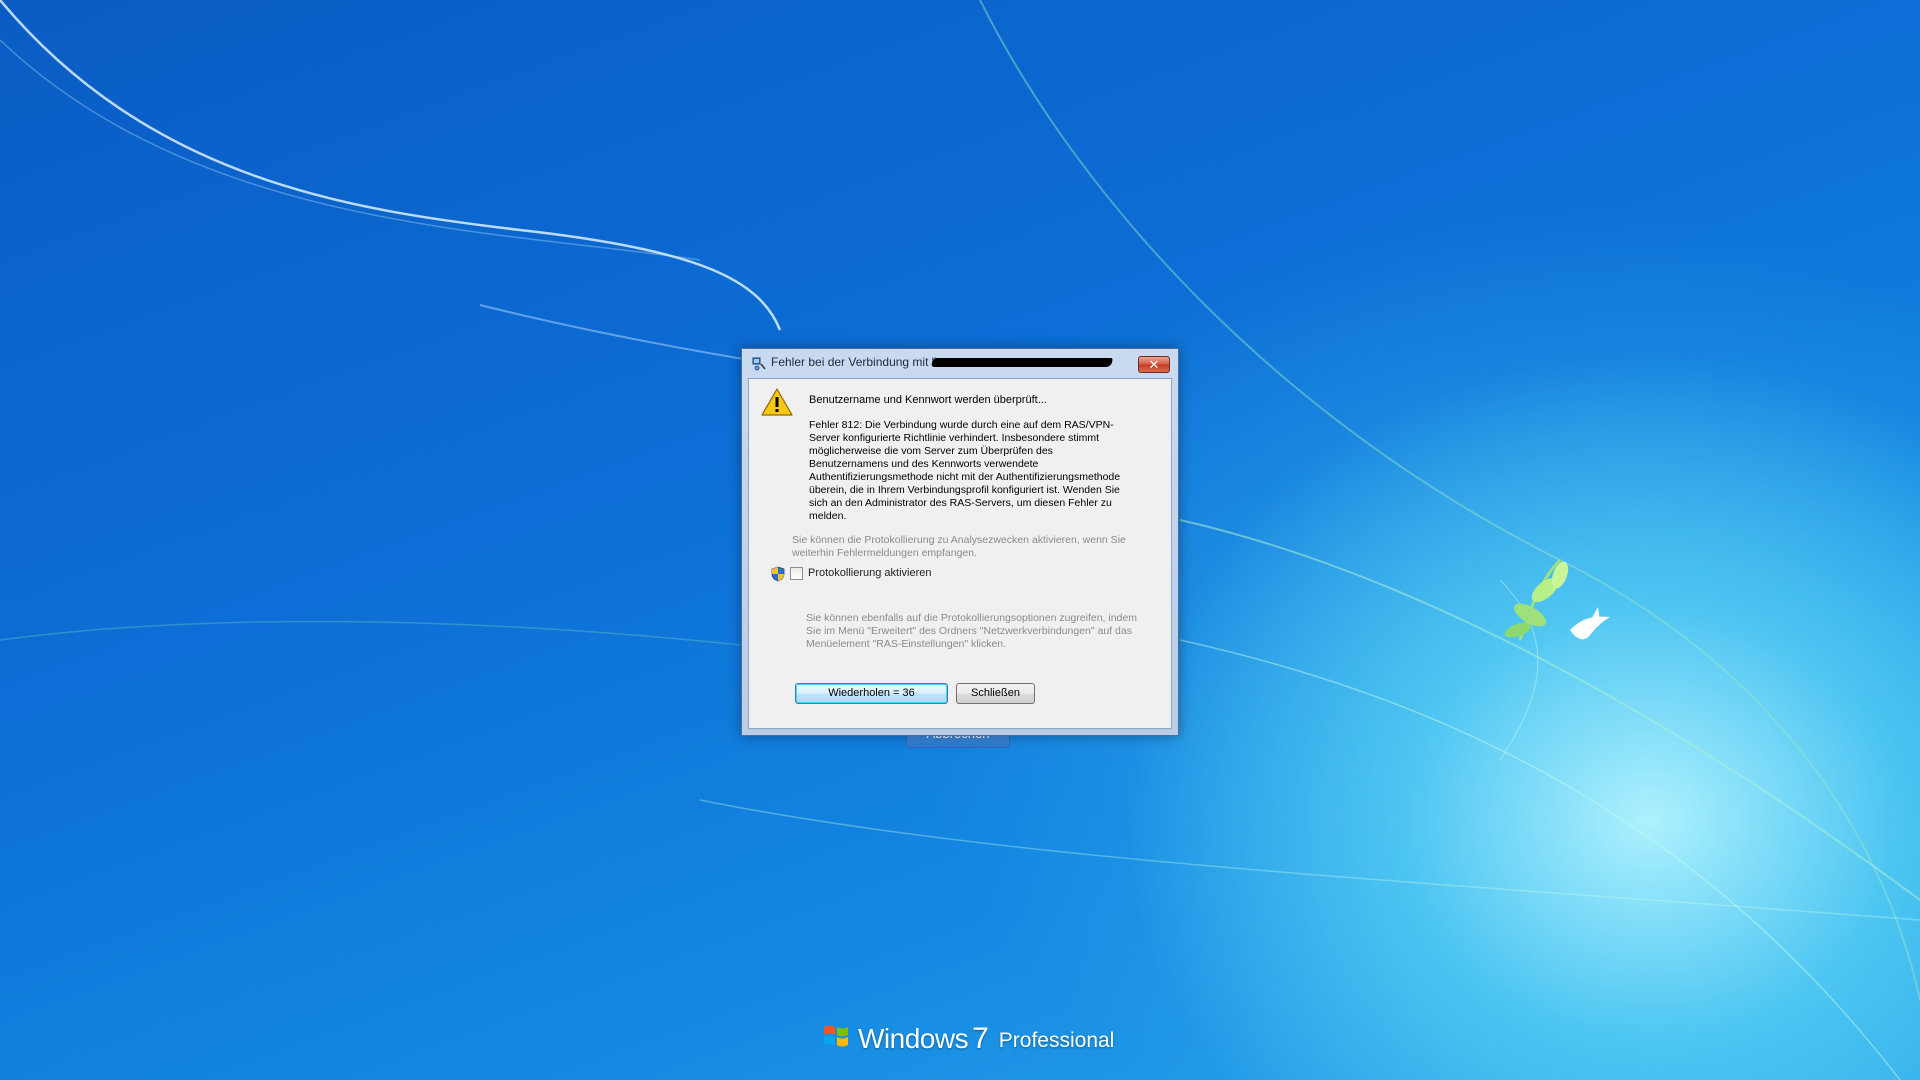 The image size is (1920, 1080). Describe the element at coordinates (980, 1038) in the screenshot. I see `logo-version: 7` at that location.